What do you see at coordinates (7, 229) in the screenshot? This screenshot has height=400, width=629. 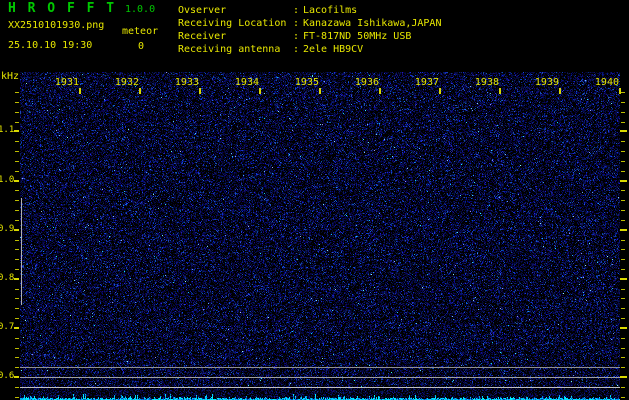 I see `freq-tick-label: 0.9` at bounding box center [7, 229].